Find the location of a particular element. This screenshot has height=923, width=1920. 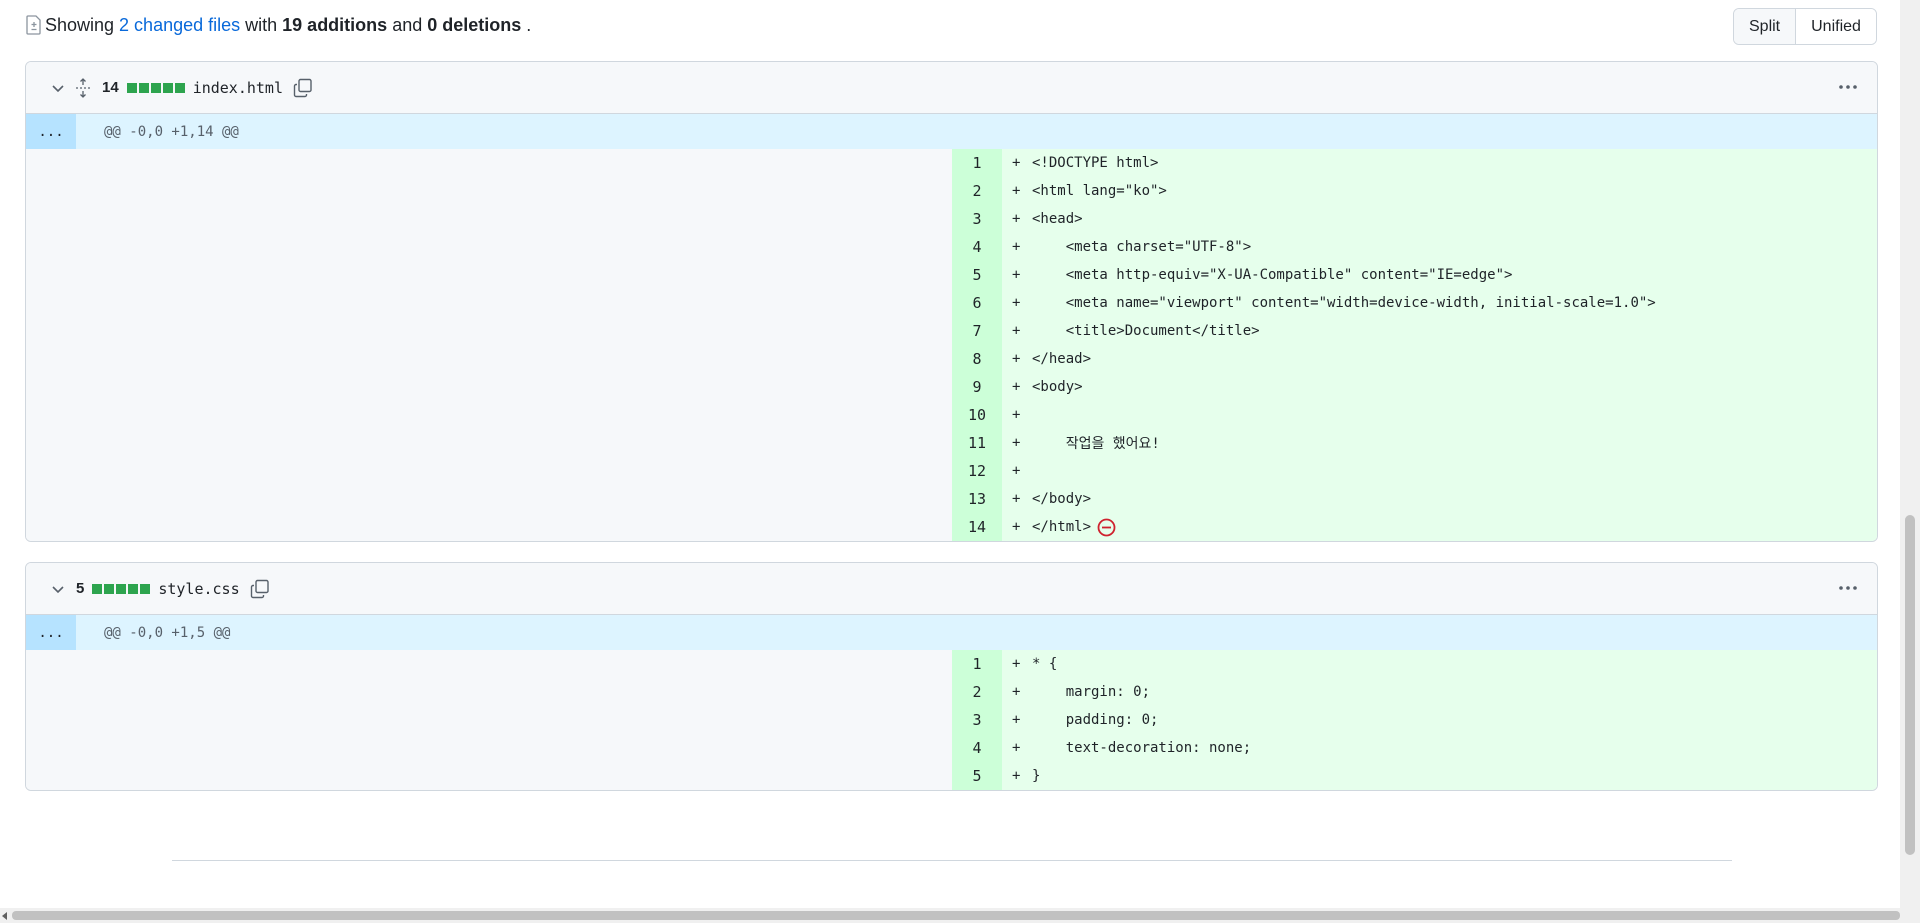

code-text: <head> is located at coordinates (1057, 219).